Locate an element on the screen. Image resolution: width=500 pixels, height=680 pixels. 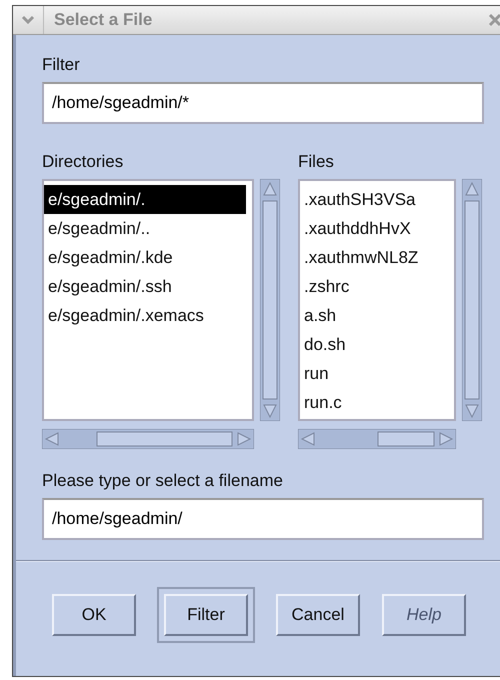
list-item: e/sgeadmin/. is located at coordinates (145, 199).